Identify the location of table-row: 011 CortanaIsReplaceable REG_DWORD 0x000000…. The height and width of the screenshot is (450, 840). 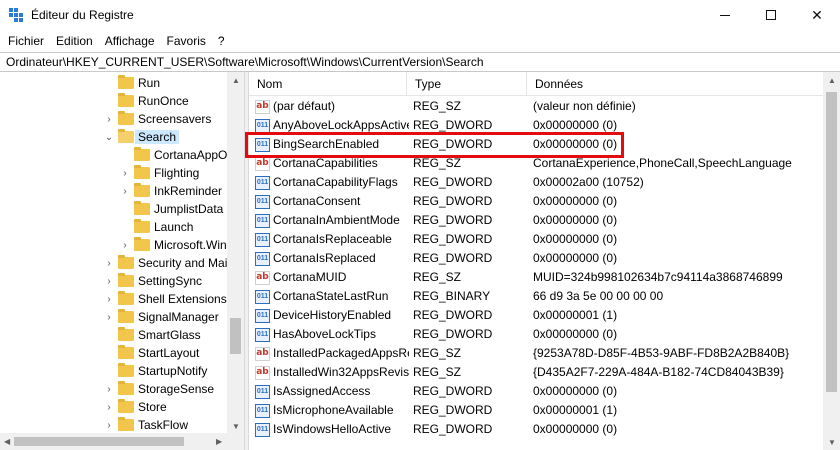
(536, 239).